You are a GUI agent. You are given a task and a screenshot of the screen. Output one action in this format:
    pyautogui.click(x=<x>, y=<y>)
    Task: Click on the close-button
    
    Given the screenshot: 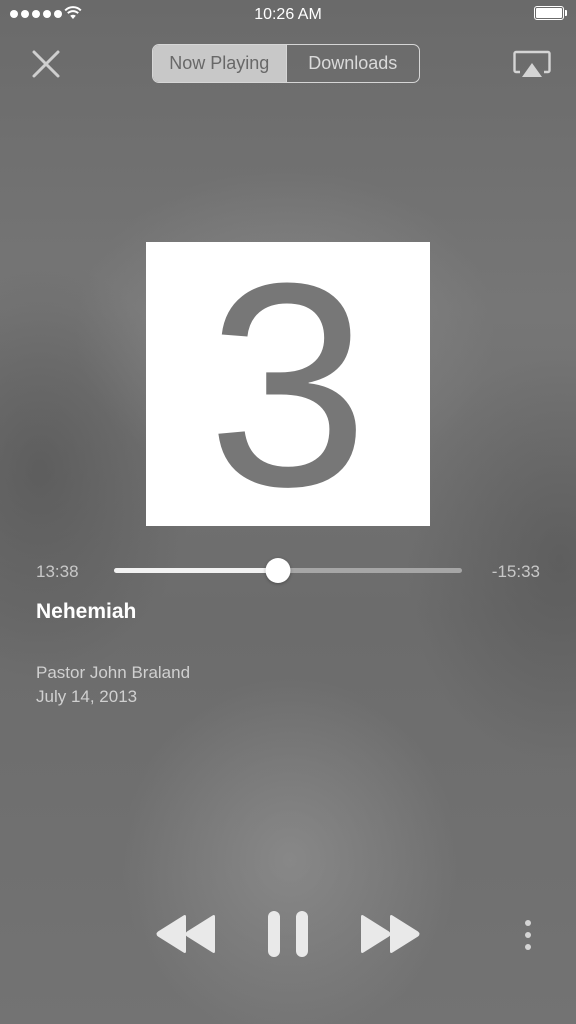 What is the action you would take?
    pyautogui.click(x=46, y=64)
    